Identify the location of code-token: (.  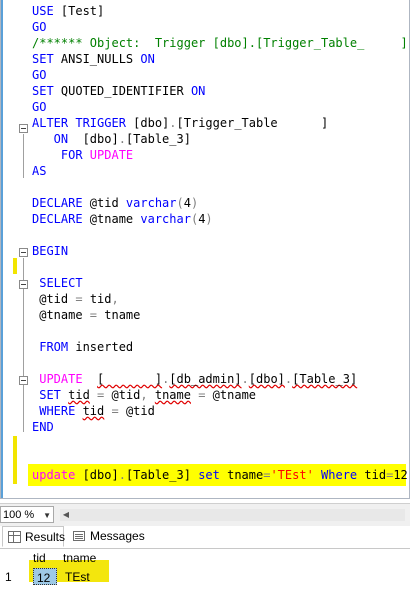
(180, 203).